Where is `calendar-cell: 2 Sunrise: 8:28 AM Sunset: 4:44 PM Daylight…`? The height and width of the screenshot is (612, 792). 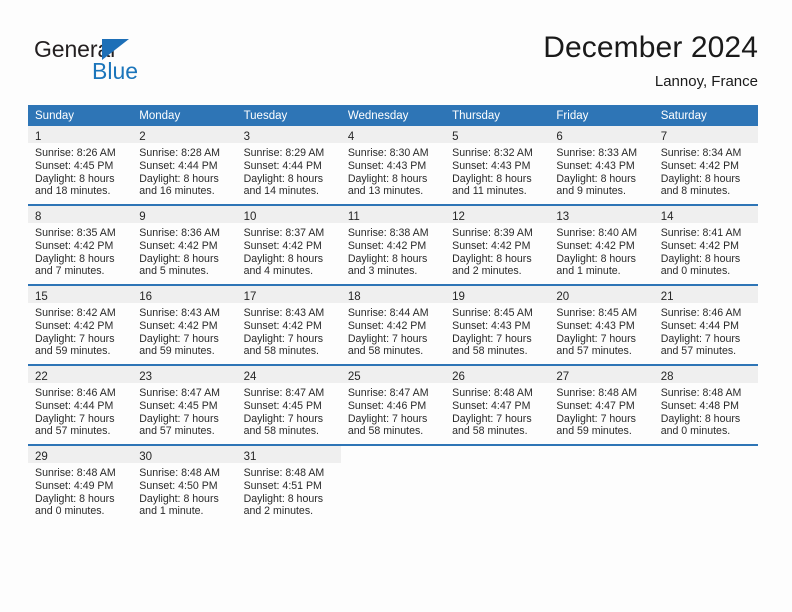 calendar-cell: 2 Sunrise: 8:28 AM Sunset: 4:44 PM Daylight… is located at coordinates (184, 165).